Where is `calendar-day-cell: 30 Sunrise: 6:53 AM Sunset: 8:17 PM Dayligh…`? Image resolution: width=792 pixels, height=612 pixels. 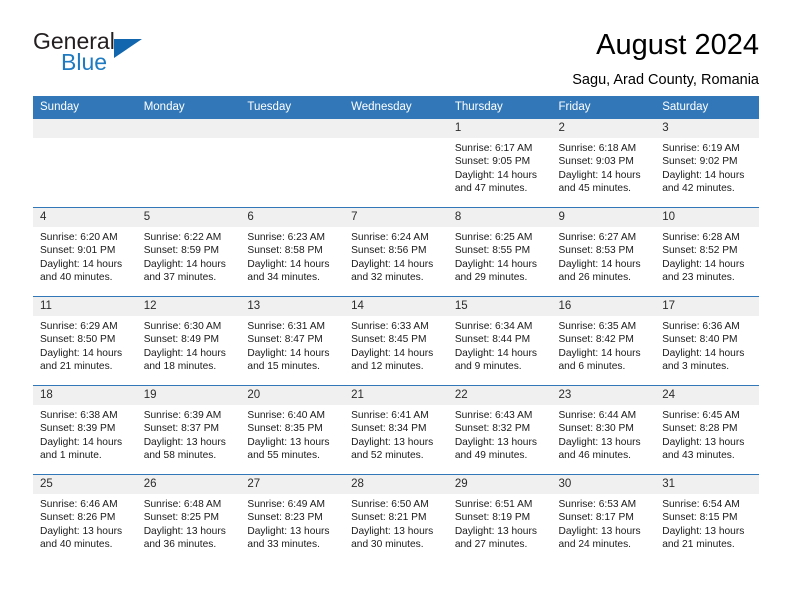 calendar-day-cell: 30 Sunrise: 6:53 AM Sunset: 8:17 PM Dayligh… is located at coordinates (603, 519).